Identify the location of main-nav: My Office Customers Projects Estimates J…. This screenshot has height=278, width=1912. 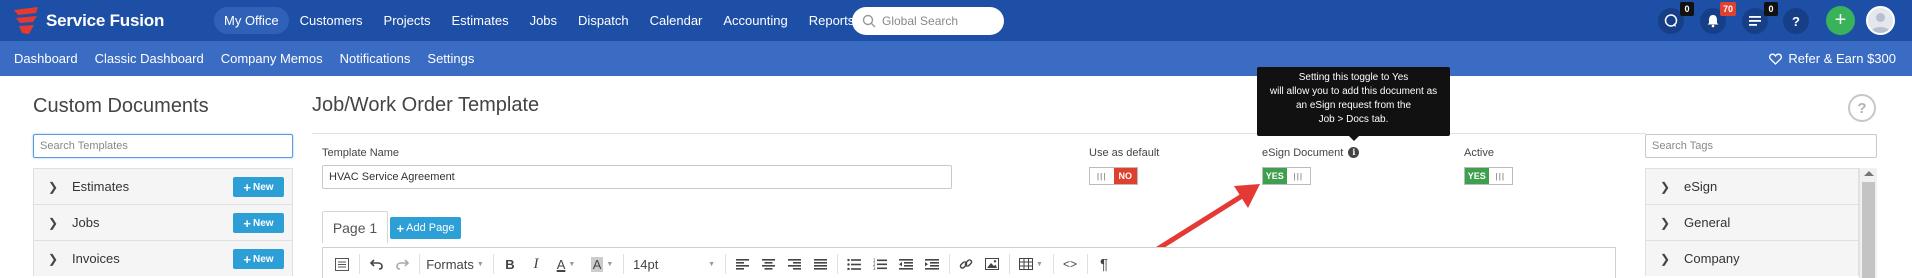
(539, 20).